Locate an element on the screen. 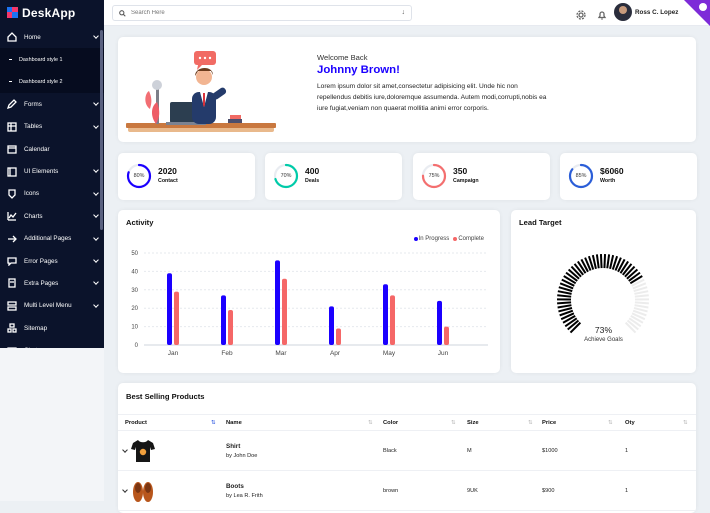 The width and height of the screenshot is (710, 513). calendar-icon is located at coordinates (12, 149).